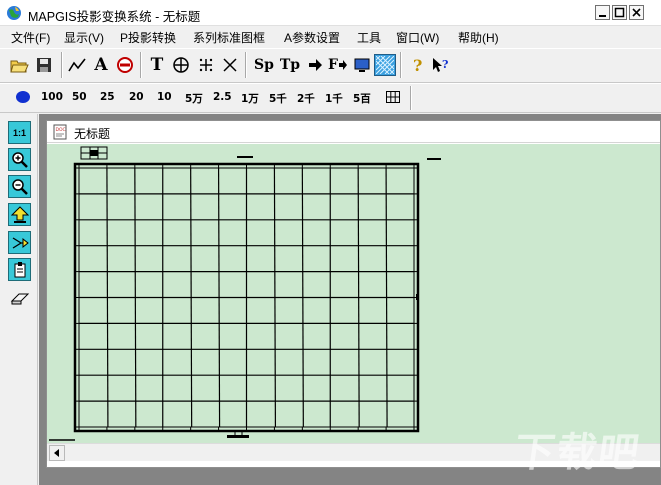 The height and width of the screenshot is (485, 661). I want to click on eraser-icon, so click(19, 298).